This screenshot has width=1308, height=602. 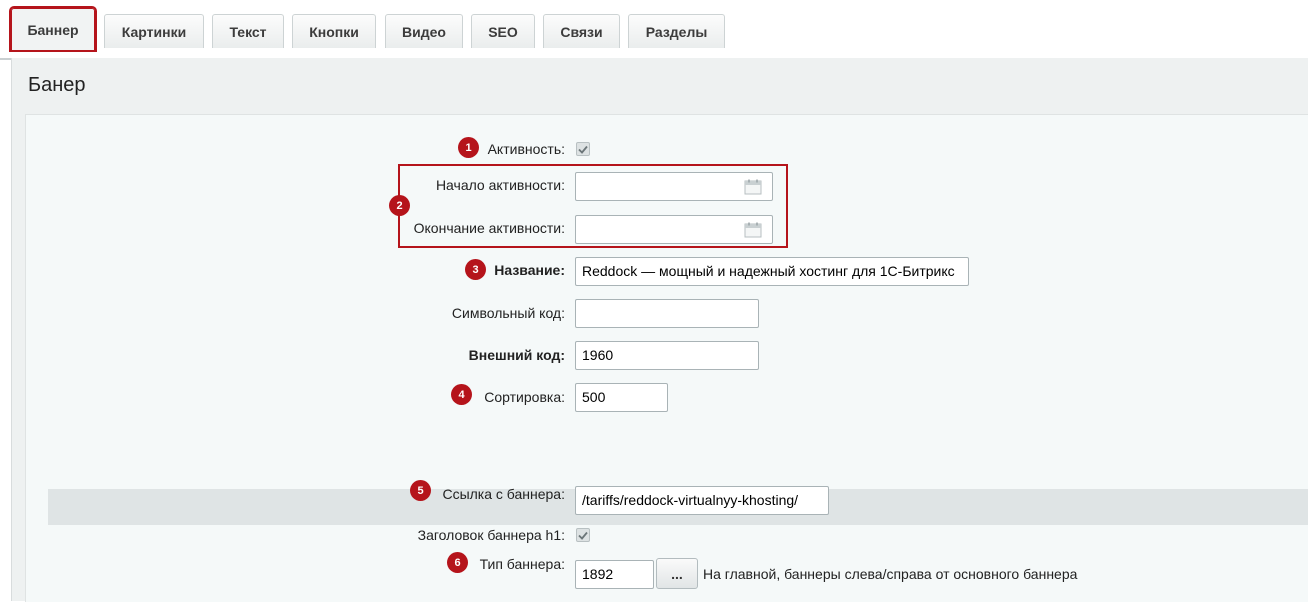 What do you see at coordinates (461, 394) in the screenshot?
I see `badge-4: 4` at bounding box center [461, 394].